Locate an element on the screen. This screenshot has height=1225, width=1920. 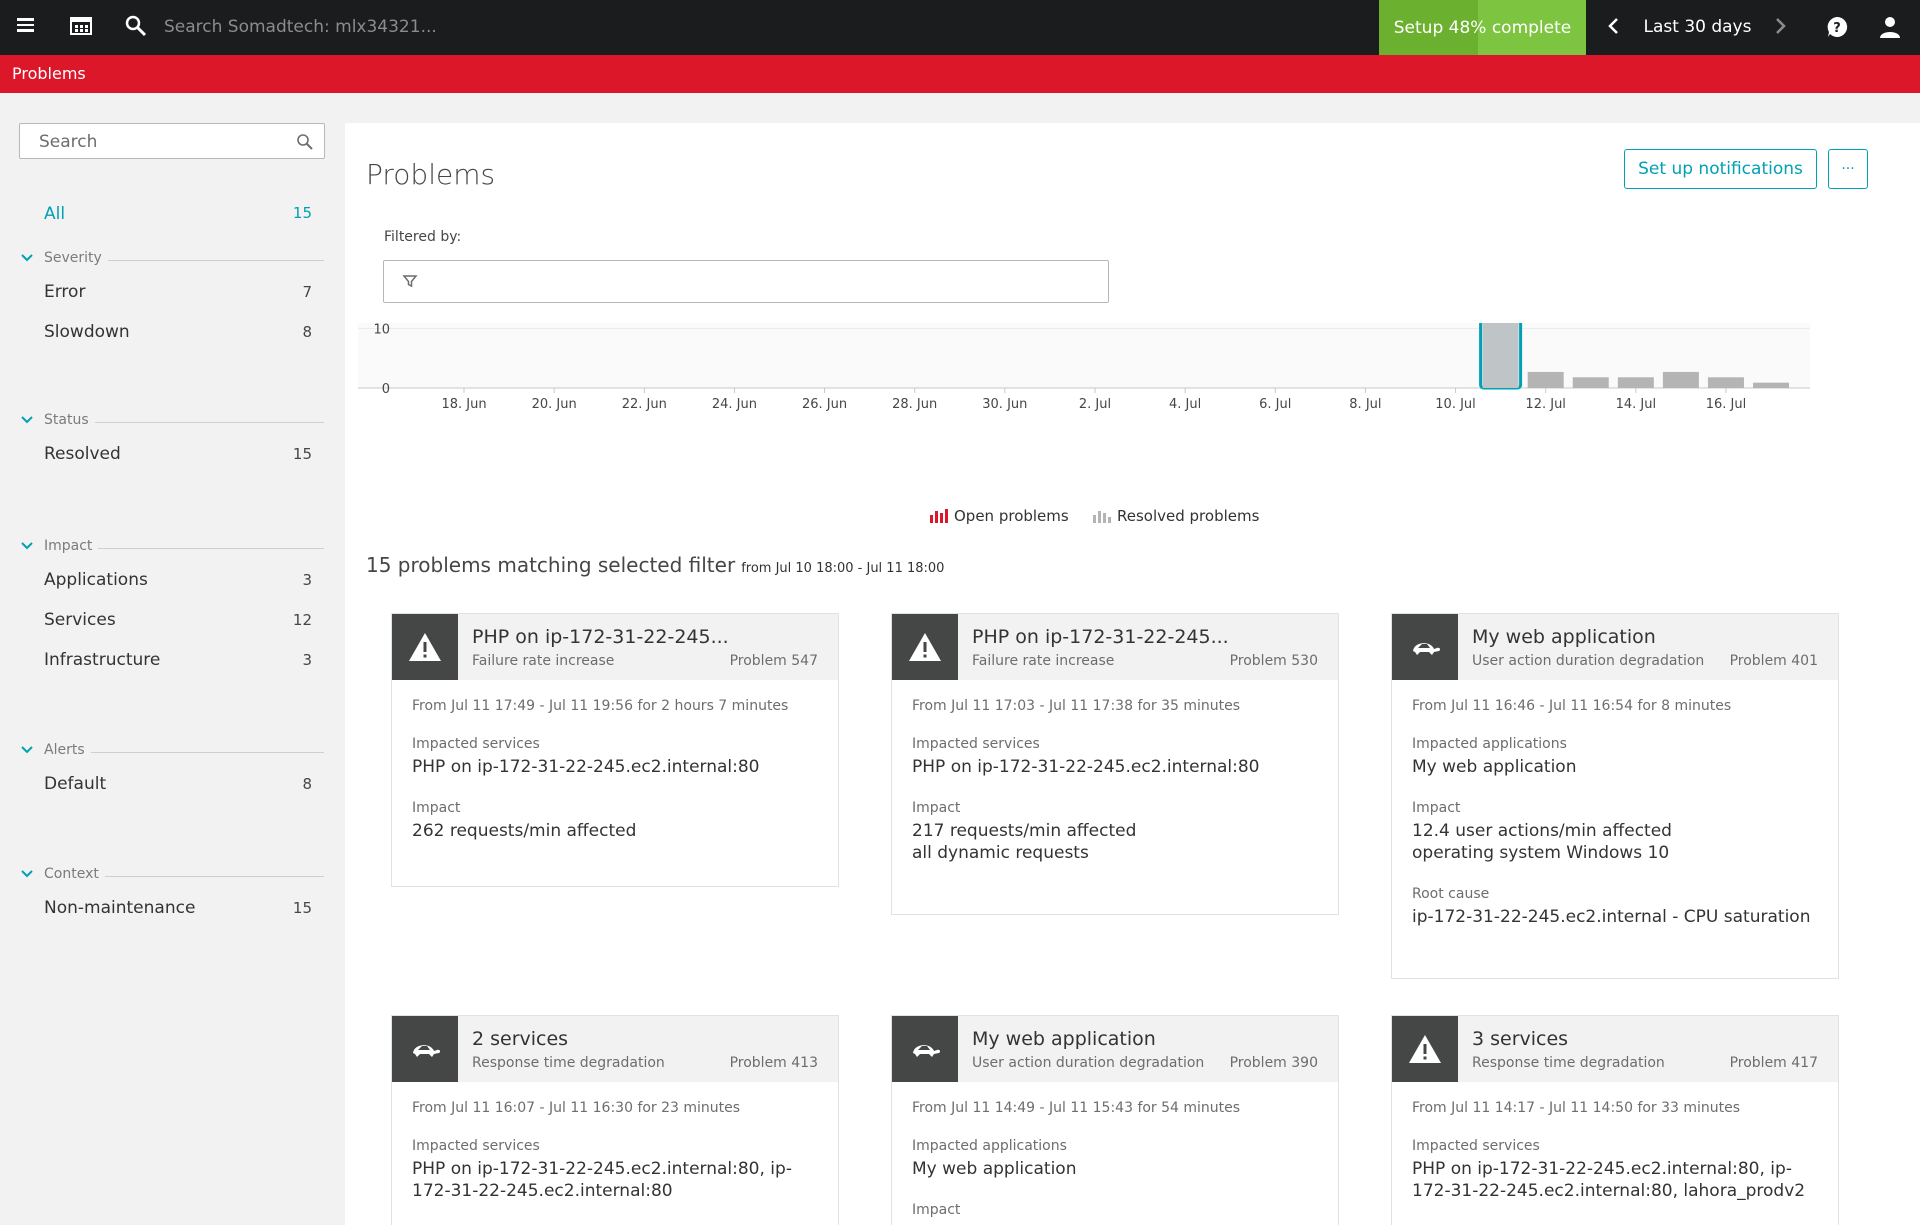
filter-group-title: Impact is located at coordinates (71, 546).